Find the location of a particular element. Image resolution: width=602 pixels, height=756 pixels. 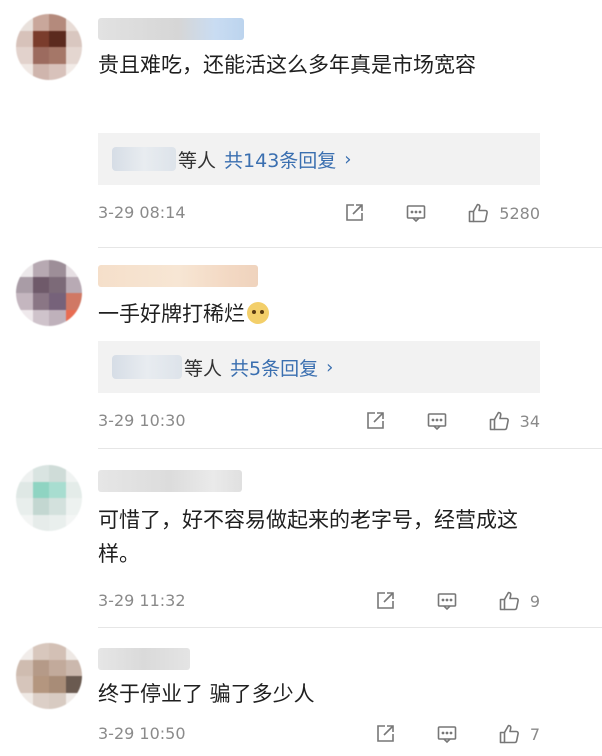

like-button: 9 is located at coordinates (519, 601).